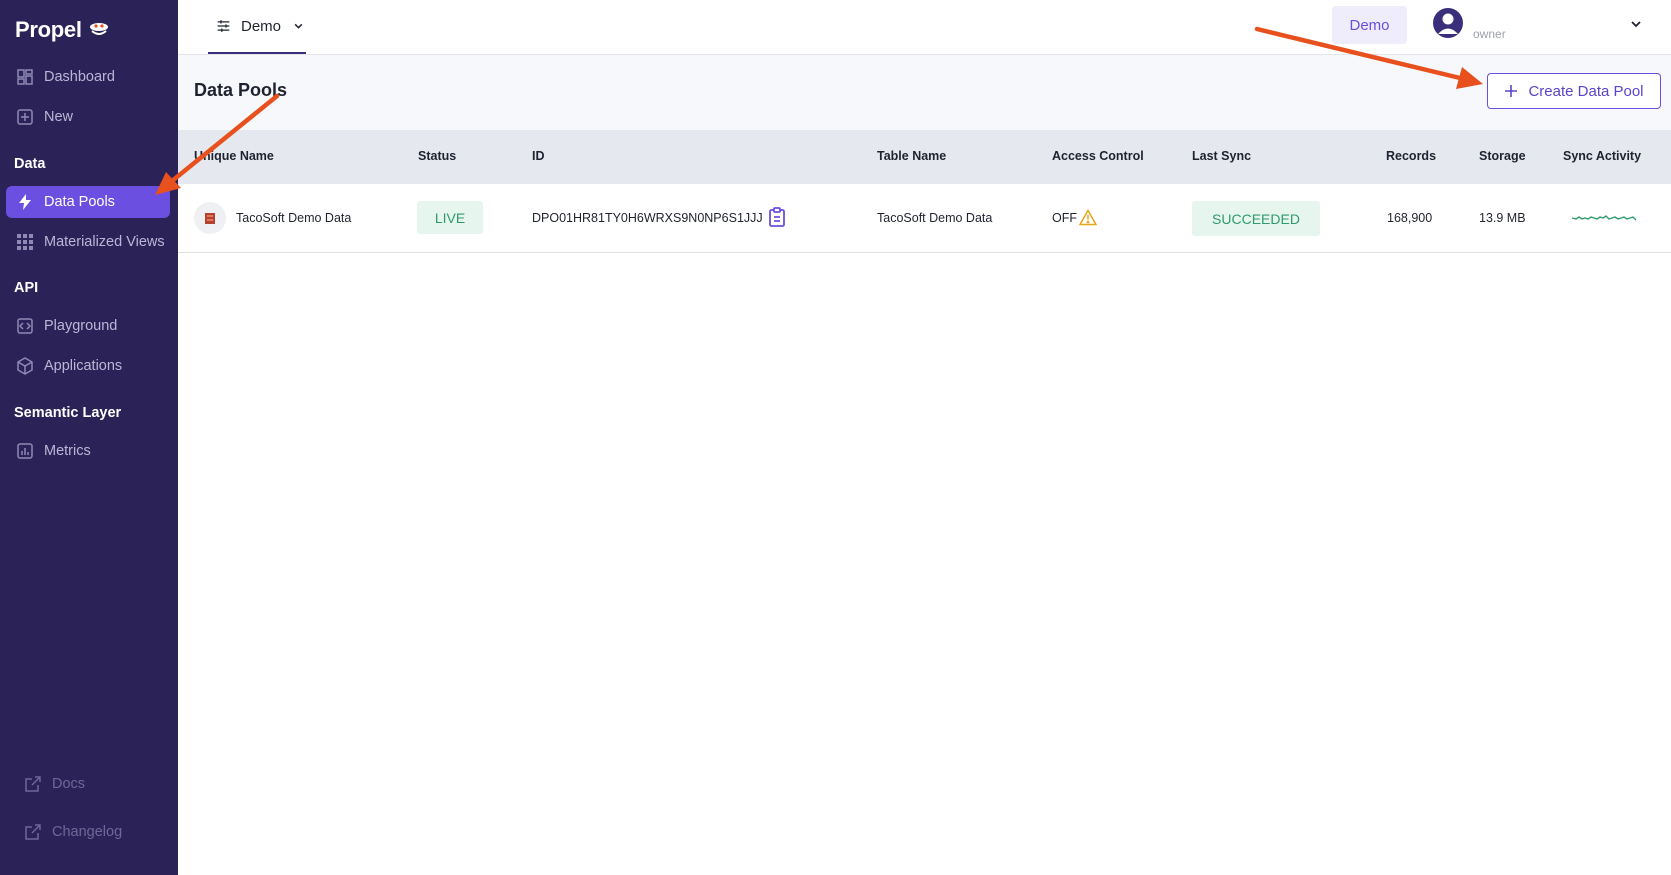  What do you see at coordinates (1604, 218) in the screenshot?
I see `sync-activity-sparkline` at bounding box center [1604, 218].